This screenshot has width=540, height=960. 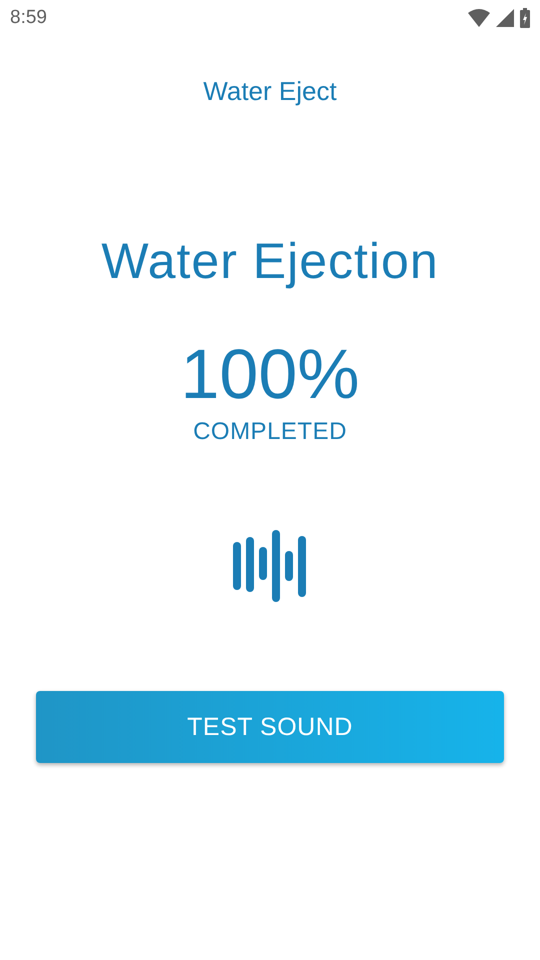 I want to click on progress-label: COMPLETED, so click(x=270, y=432).